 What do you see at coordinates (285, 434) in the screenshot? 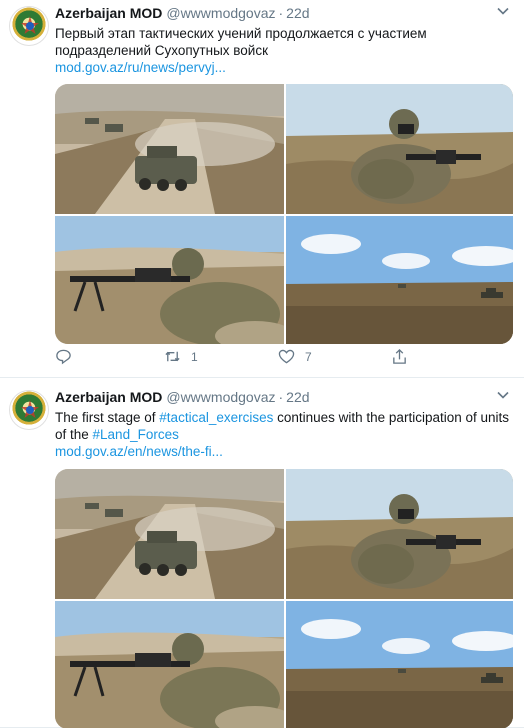
I see `tweet-text-line: of the #Land_Forces` at bounding box center [285, 434].